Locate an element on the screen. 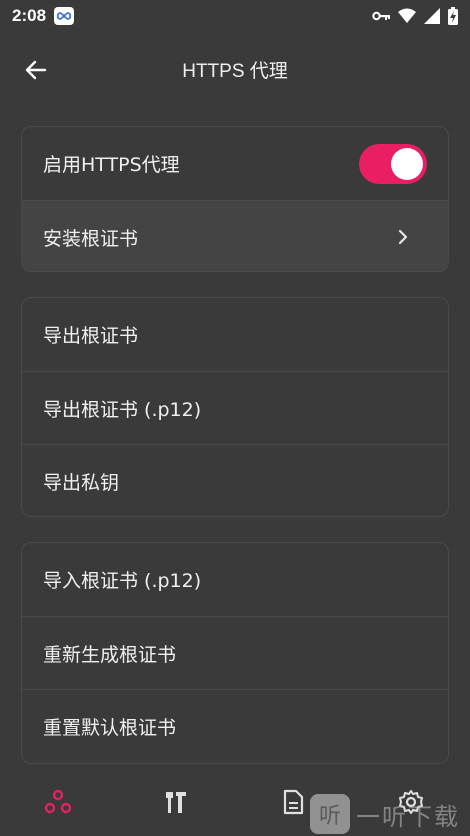  watermark-logo: 听 一听下载 is located at coordinates (390, 814).